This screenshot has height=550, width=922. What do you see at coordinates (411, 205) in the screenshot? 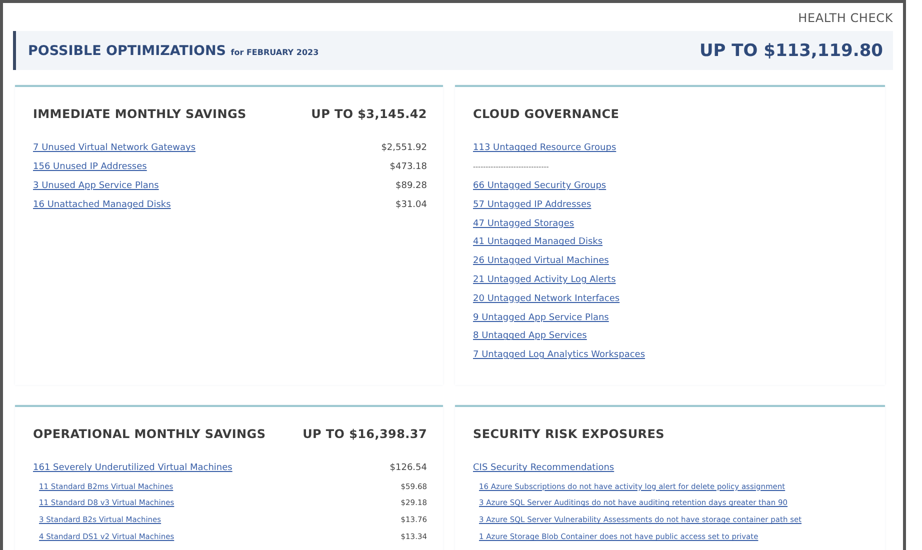
I see `item-amount: $31.04` at bounding box center [411, 205].